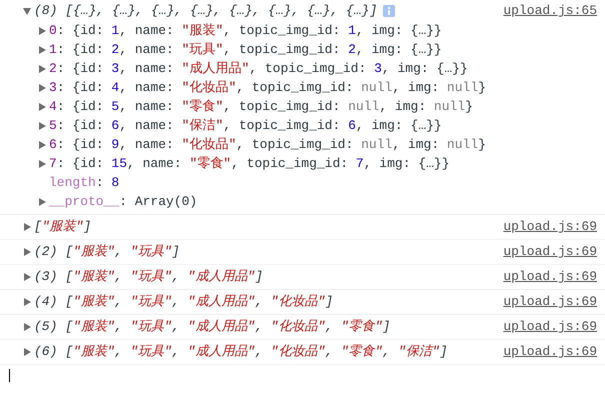  I want to click on console-log-summary: (6) ["服装", "玩具", "成人用品", "化妆品", "零食", "保洁"], so click(241, 352).